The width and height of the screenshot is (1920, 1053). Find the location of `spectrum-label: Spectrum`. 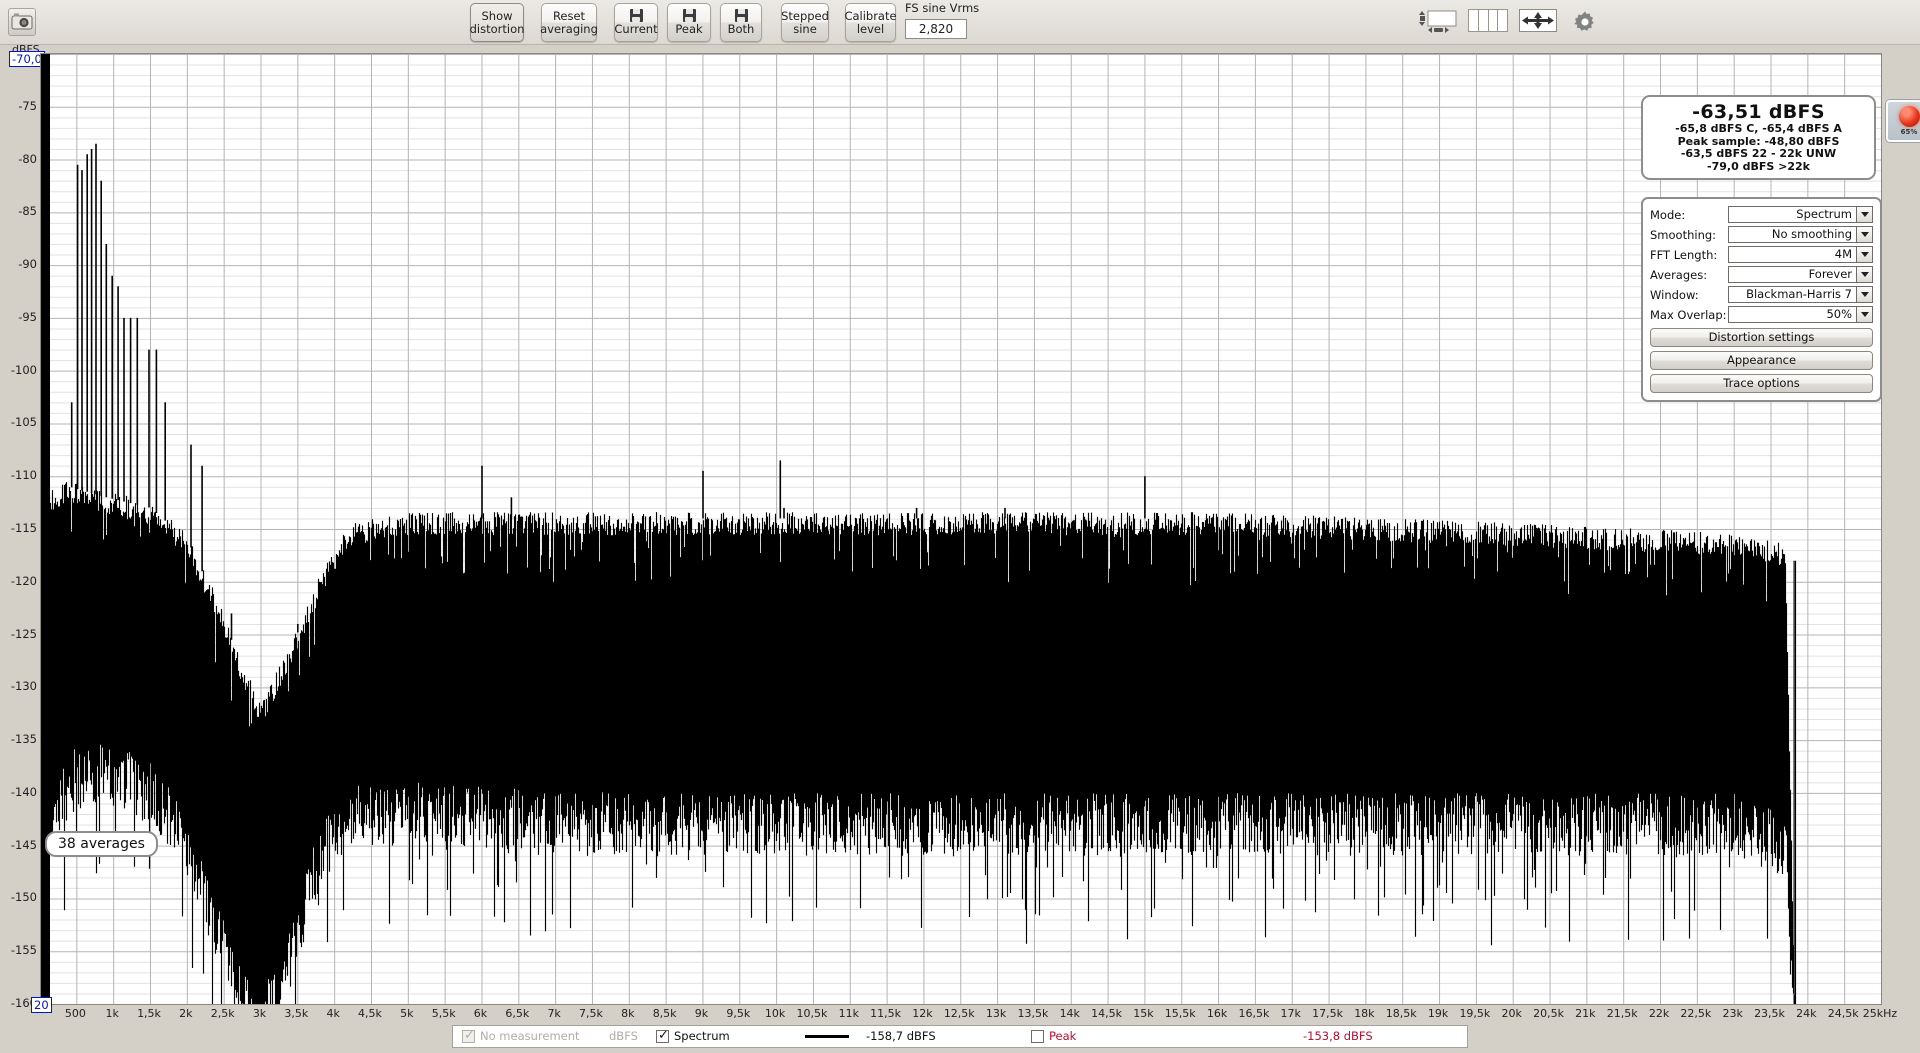

spectrum-label: Spectrum is located at coordinates (702, 1036).